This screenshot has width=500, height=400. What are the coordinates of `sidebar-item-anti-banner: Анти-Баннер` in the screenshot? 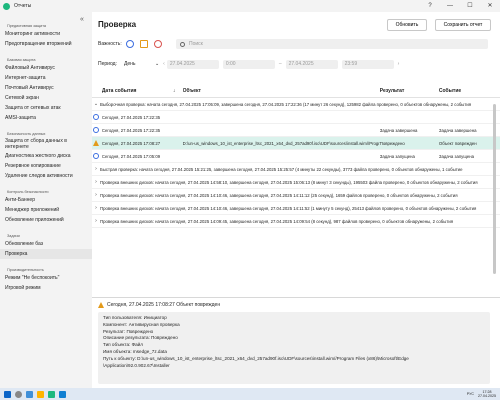 It's located at (46, 200).